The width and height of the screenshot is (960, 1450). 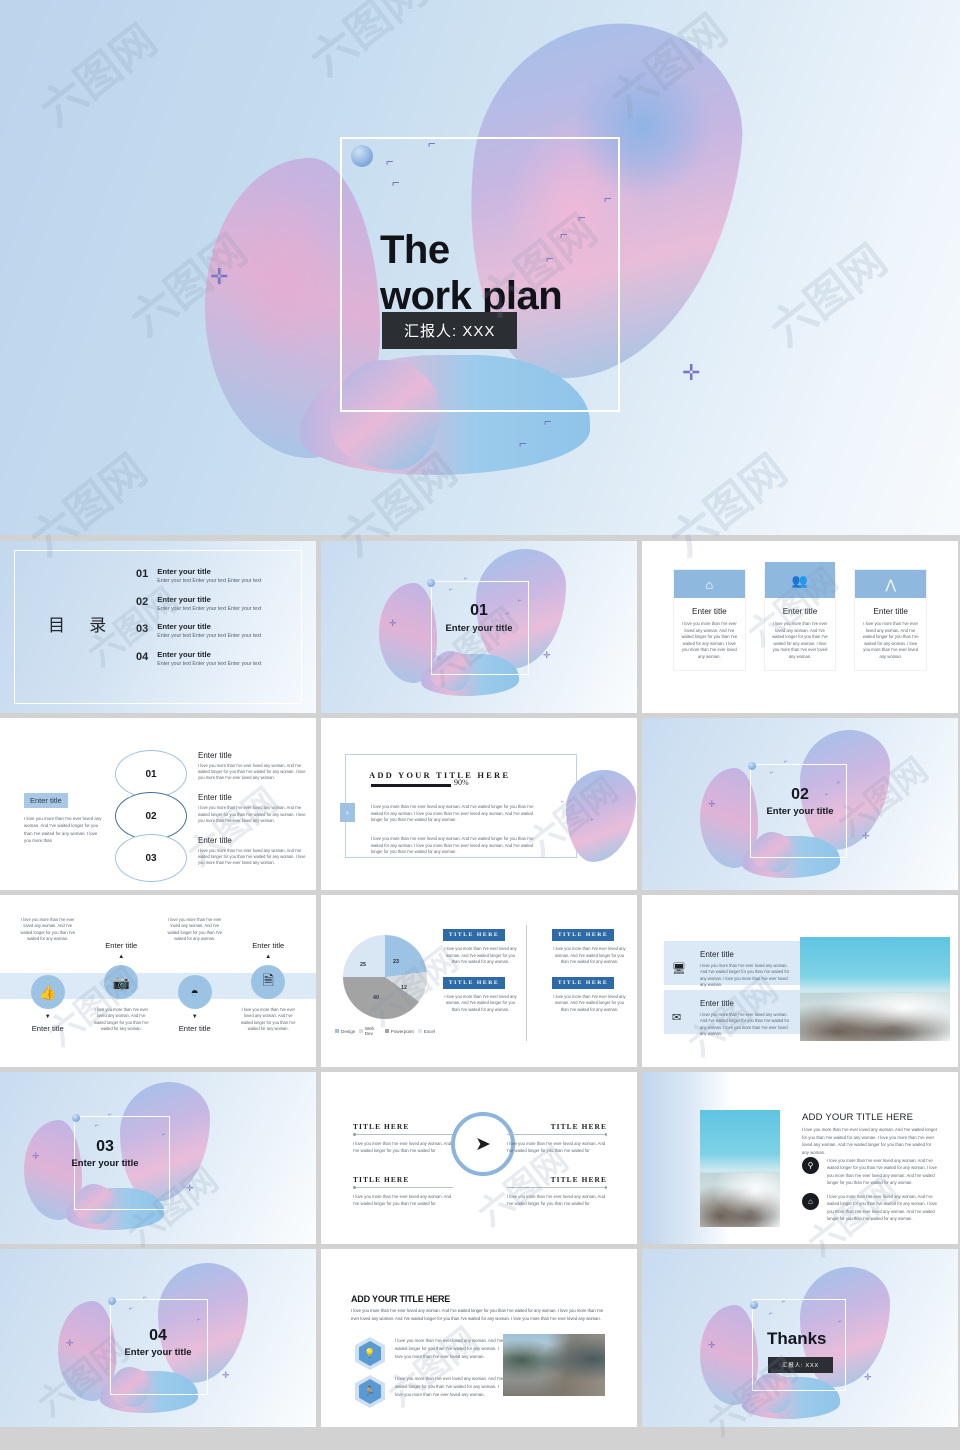 I want to click on monitor-icon: 🖥, so click(x=679, y=969).